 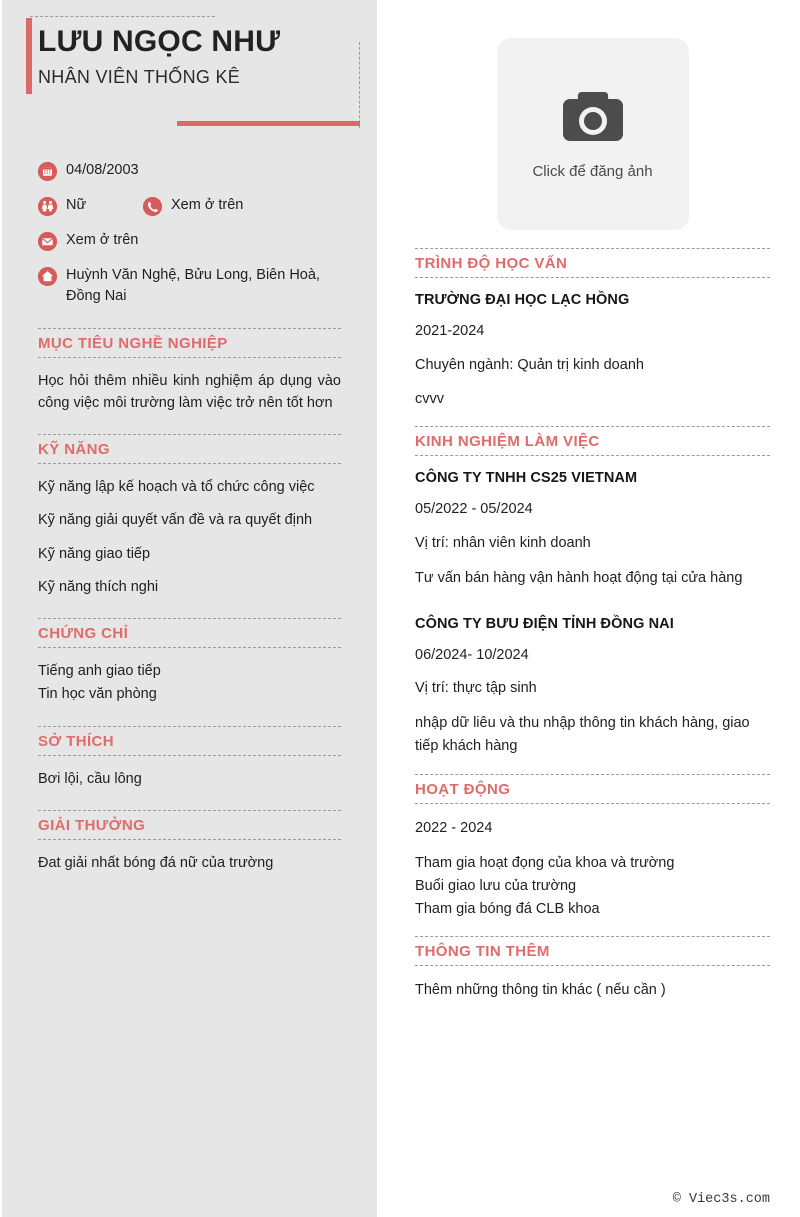 What do you see at coordinates (92, 825) in the screenshot?
I see `section-awards-title: GIẢI THƯỞNG` at bounding box center [92, 825].